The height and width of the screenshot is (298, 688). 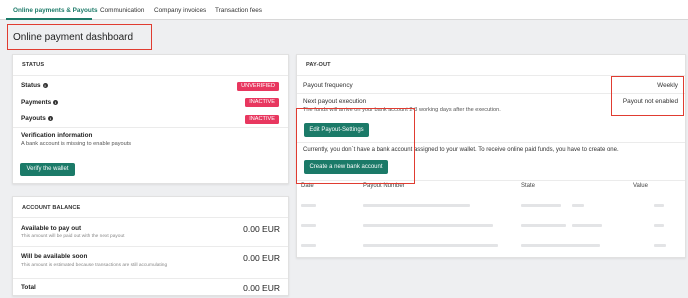 I want to click on highlight-box-payout-values, so click(x=647, y=96).